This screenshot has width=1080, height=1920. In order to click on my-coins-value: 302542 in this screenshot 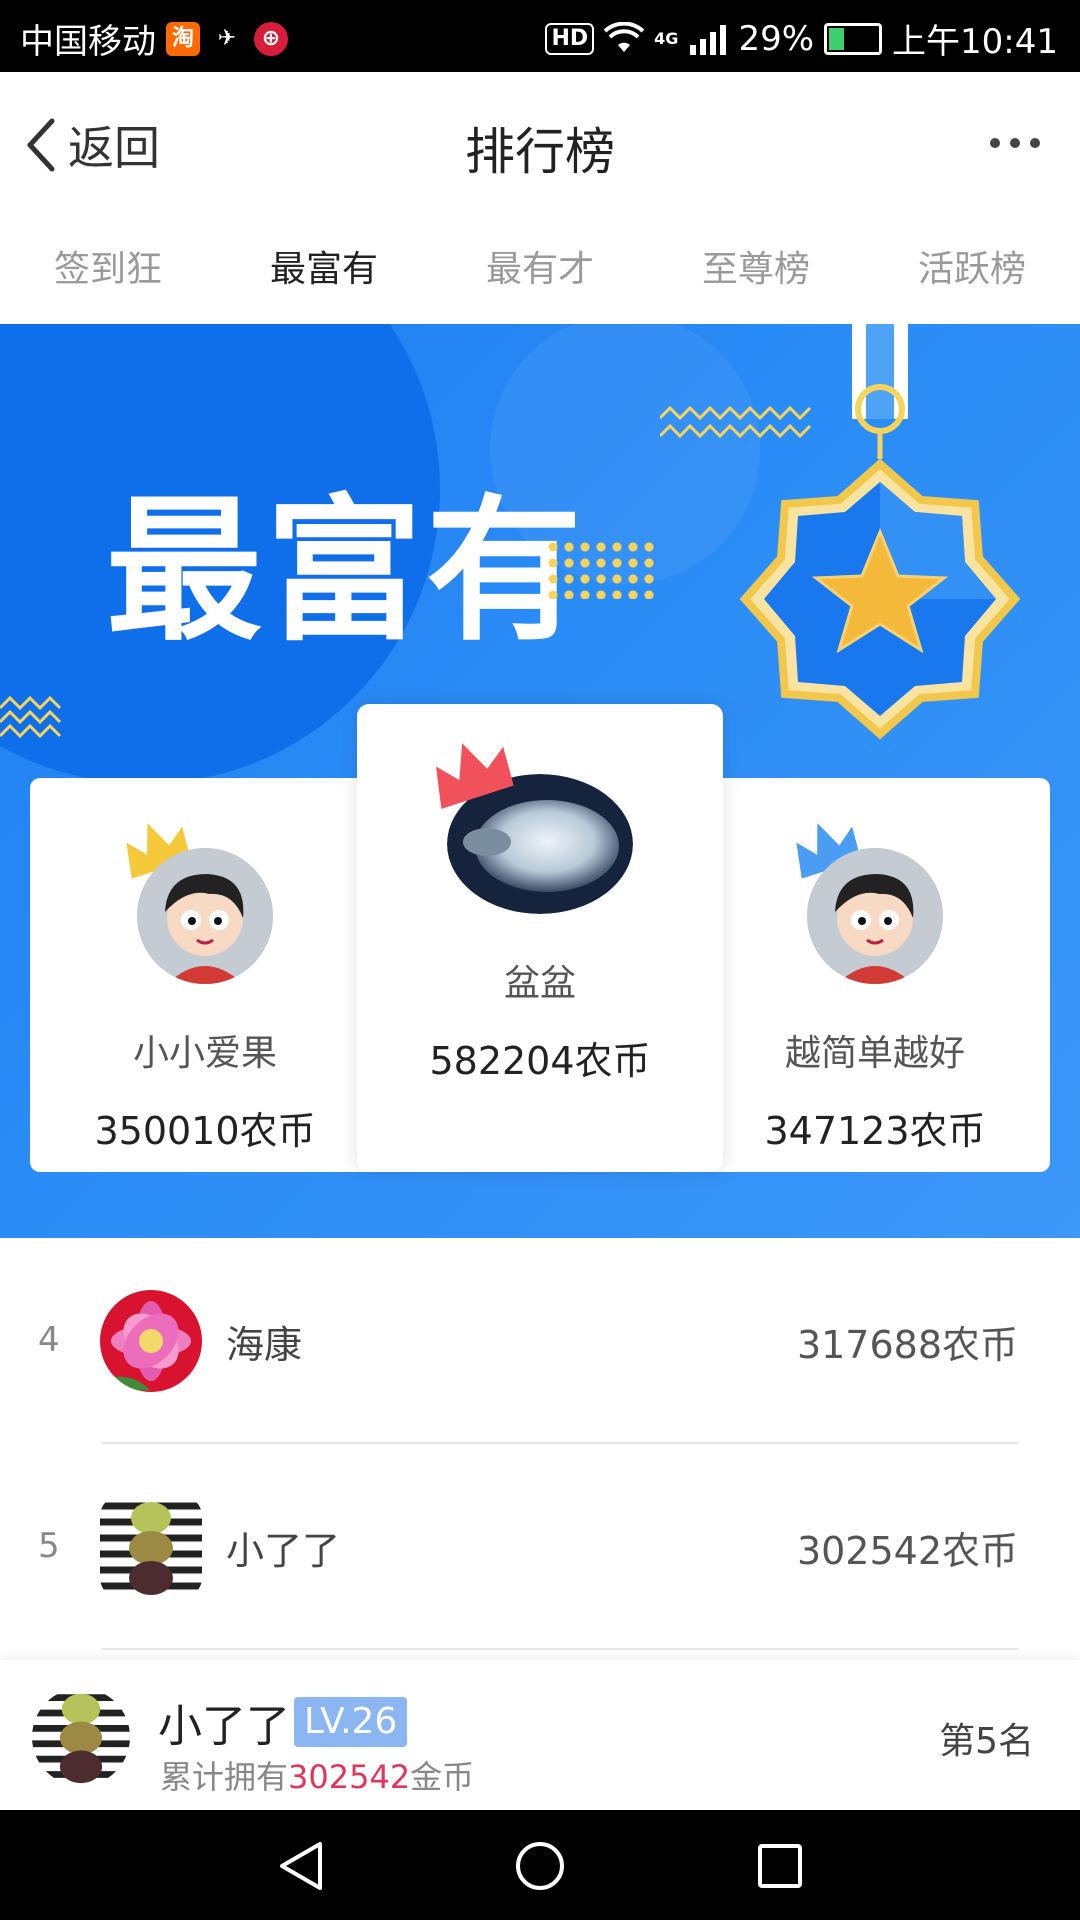, I will do `click(349, 1777)`.